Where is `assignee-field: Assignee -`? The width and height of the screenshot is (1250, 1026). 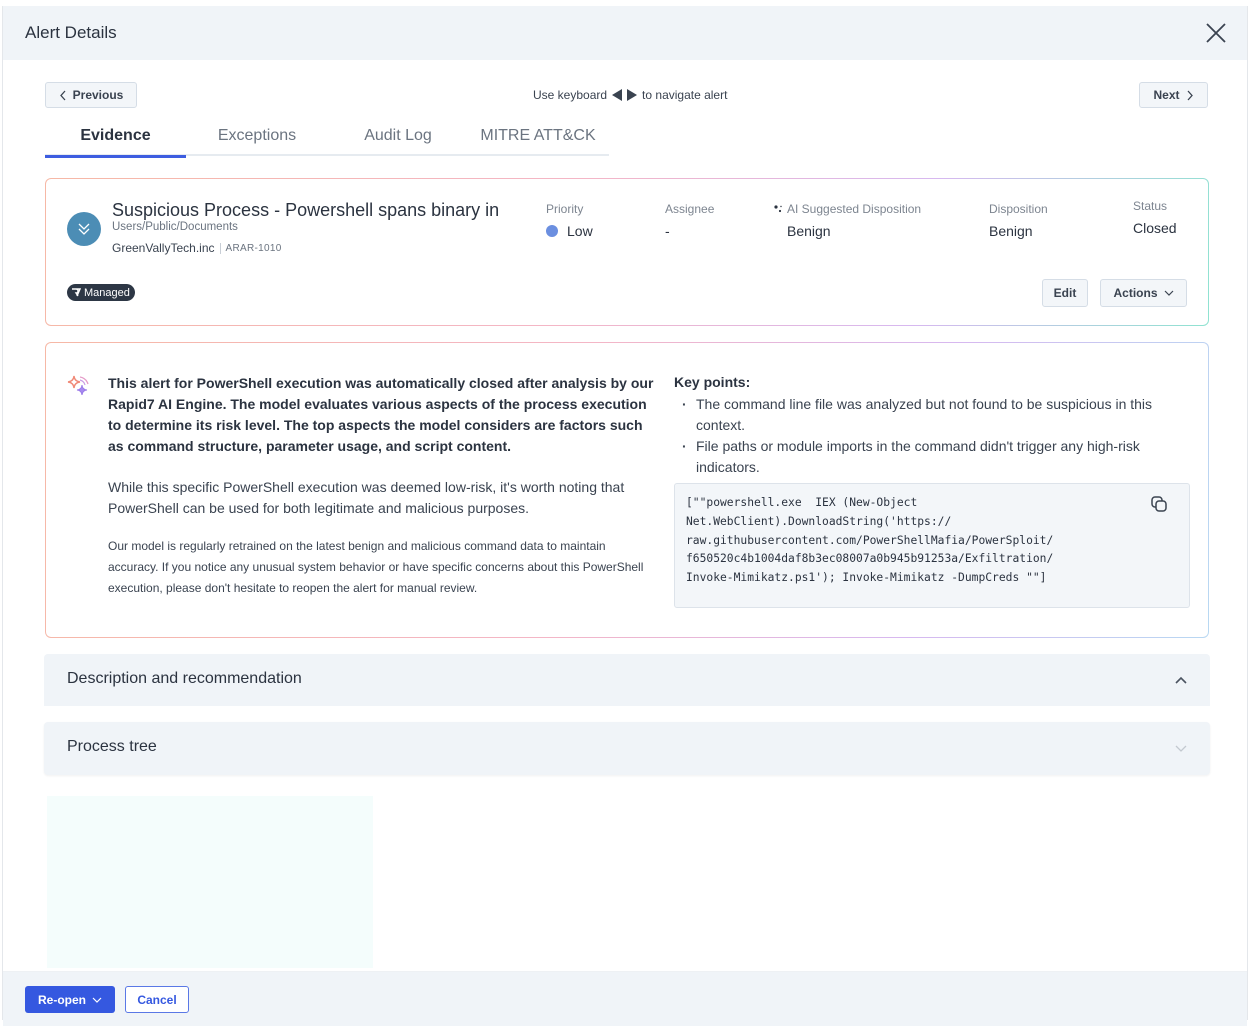 assignee-field: Assignee - is located at coordinates (689, 220).